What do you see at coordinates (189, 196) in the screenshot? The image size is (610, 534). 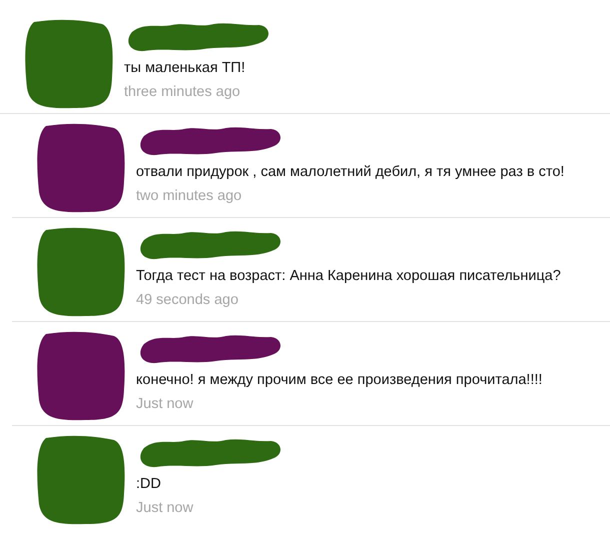 I see `comment-time: two minutes ago` at bounding box center [189, 196].